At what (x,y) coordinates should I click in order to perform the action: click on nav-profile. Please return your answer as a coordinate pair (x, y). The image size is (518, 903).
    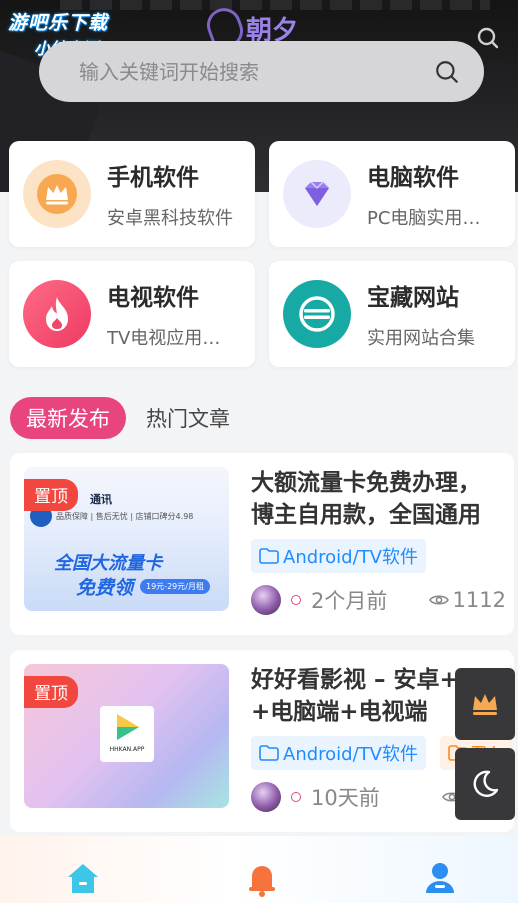
    Looking at the image, I should click on (440, 878).